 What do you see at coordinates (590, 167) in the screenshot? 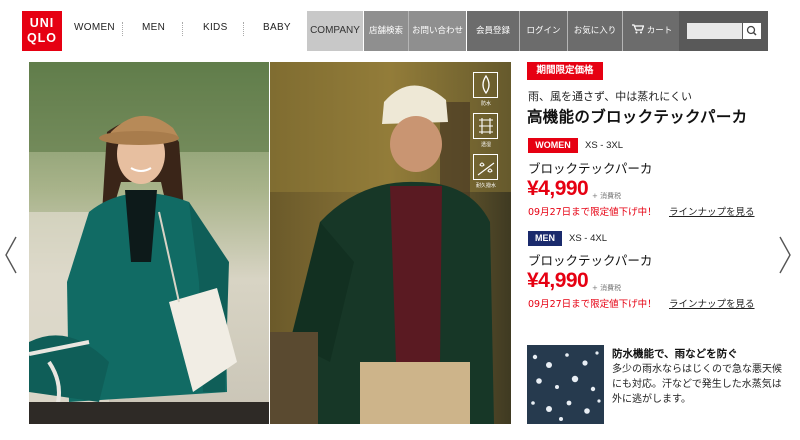
I see `women-product-name: ブロックテックパーカ` at bounding box center [590, 167].